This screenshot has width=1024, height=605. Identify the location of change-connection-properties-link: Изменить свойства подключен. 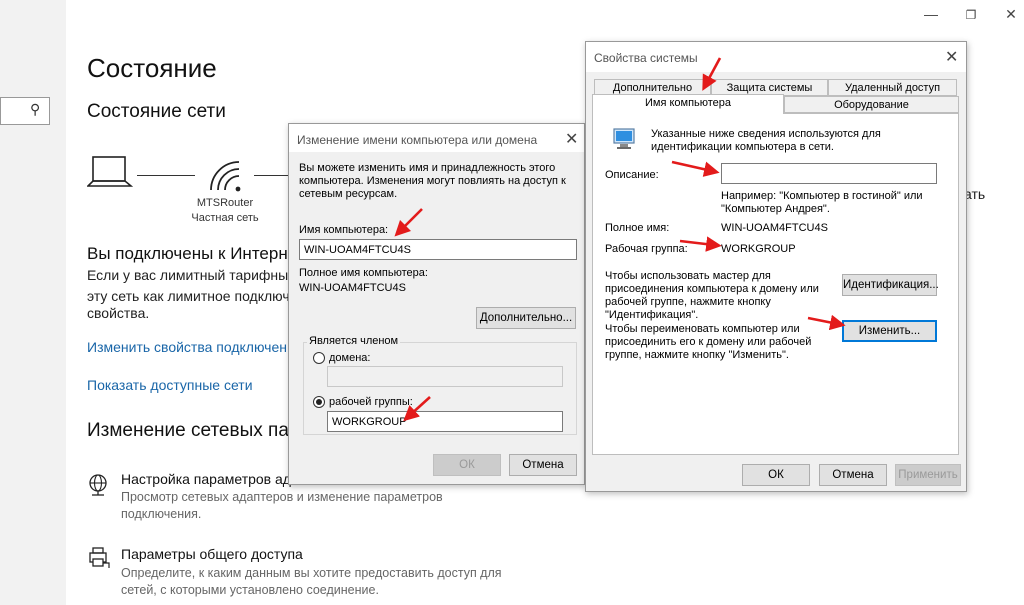
(187, 347).